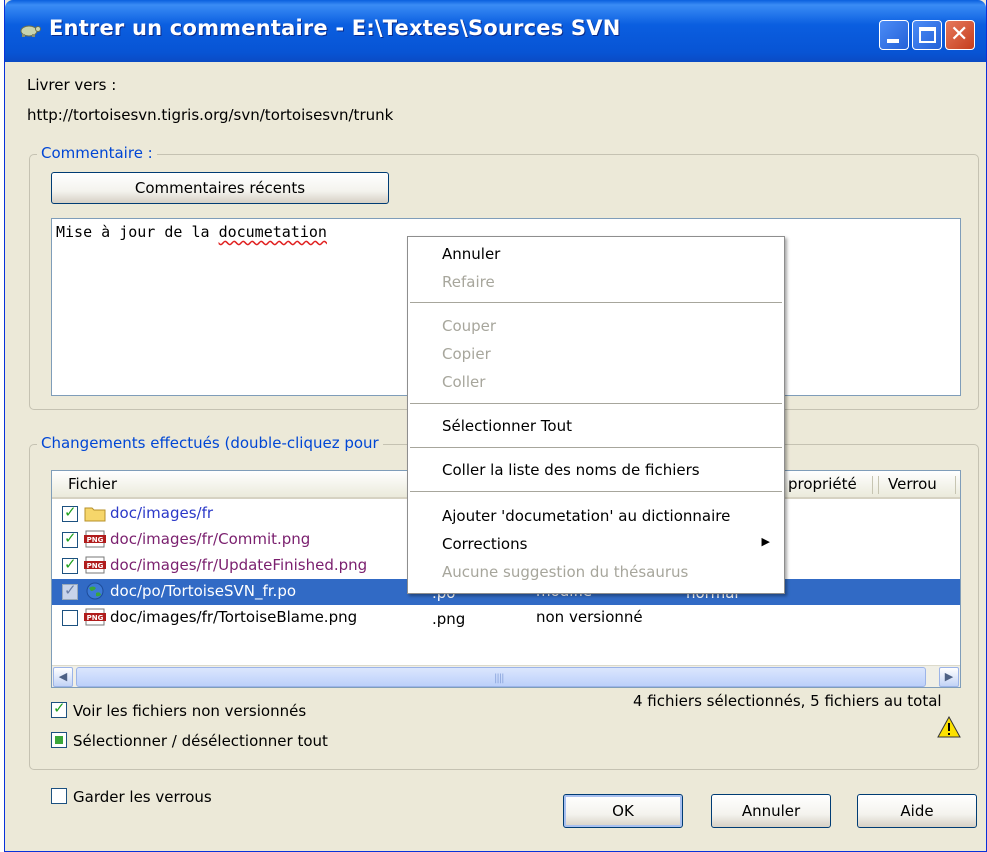 The height and width of the screenshot is (852, 987). I want to click on commit-target-label: Livrer vers :, so click(72, 85).